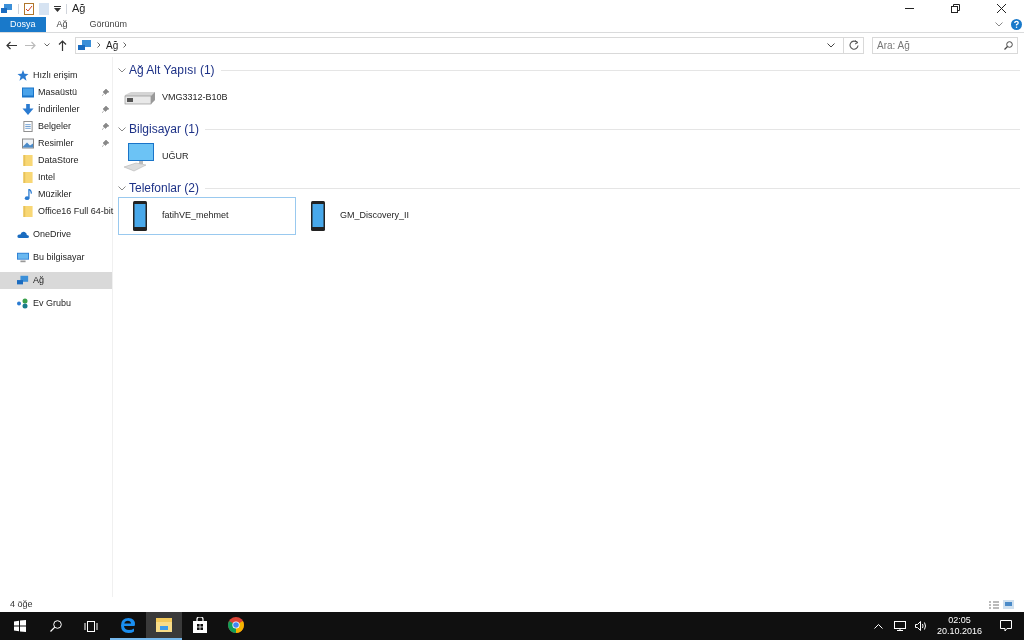 The width and height of the screenshot is (1024, 640). Describe the element at coordinates (164, 129) in the screenshot. I see `group-header: Bilgisayar (1)` at that location.